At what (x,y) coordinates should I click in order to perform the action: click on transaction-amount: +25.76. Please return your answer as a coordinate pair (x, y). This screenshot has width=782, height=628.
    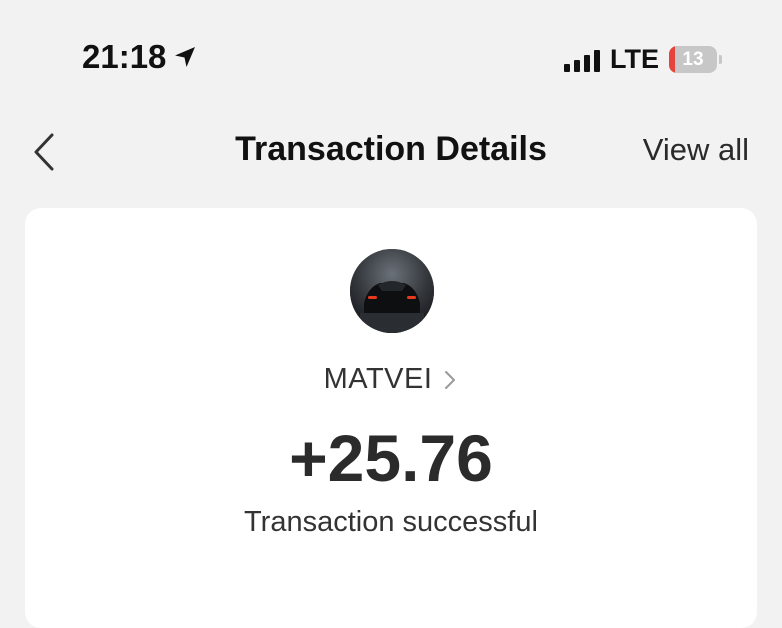
    Looking at the image, I should click on (391, 458).